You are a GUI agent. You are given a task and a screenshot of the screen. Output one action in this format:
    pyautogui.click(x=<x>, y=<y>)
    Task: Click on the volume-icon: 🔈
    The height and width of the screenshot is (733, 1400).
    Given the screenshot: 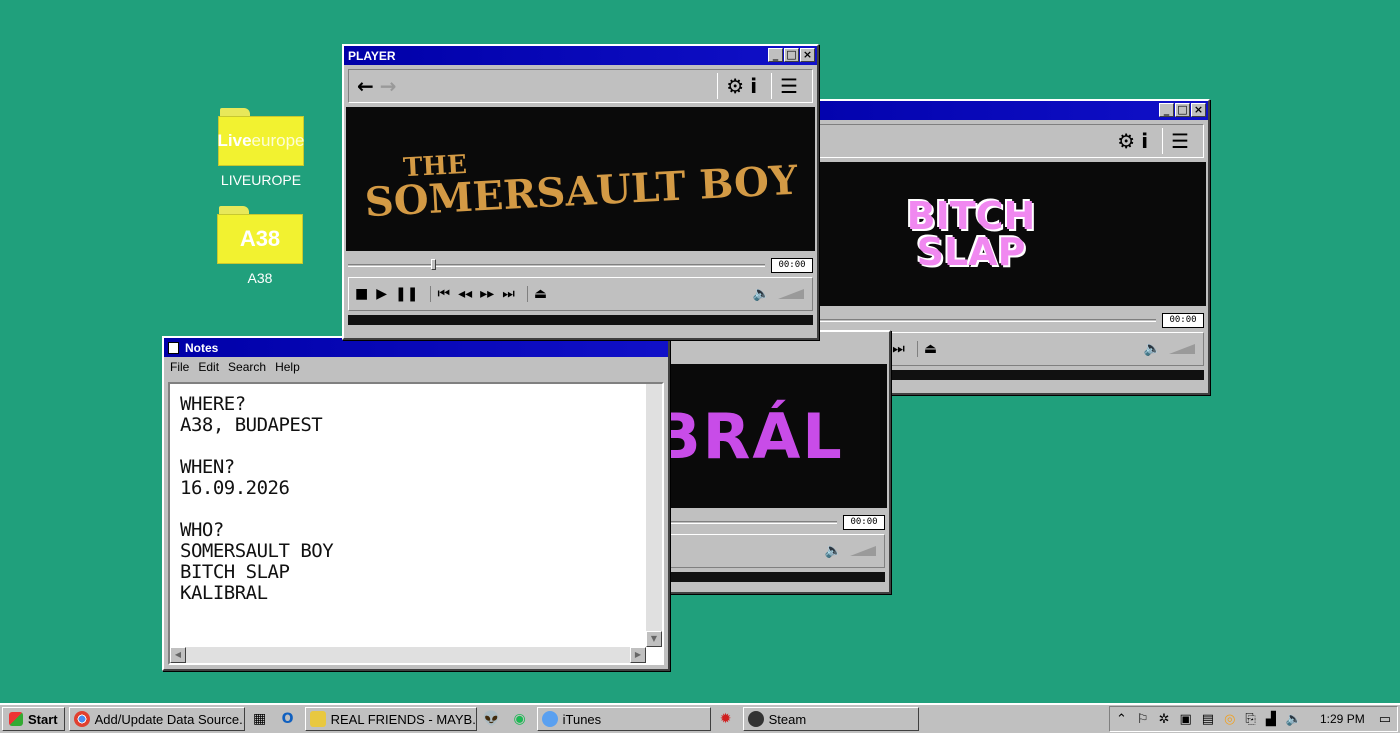 What is the action you would take?
    pyautogui.click(x=1294, y=719)
    